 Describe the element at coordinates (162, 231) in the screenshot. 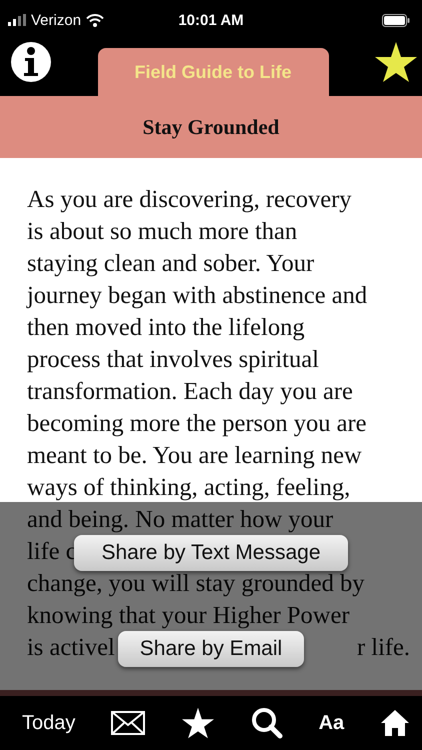

I see `body-text-line: is about so much more than` at that location.